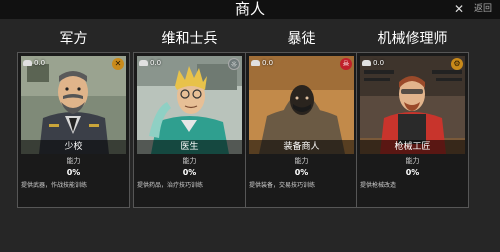  I want to click on crossed-tools-icon: ✕, so click(118, 64).